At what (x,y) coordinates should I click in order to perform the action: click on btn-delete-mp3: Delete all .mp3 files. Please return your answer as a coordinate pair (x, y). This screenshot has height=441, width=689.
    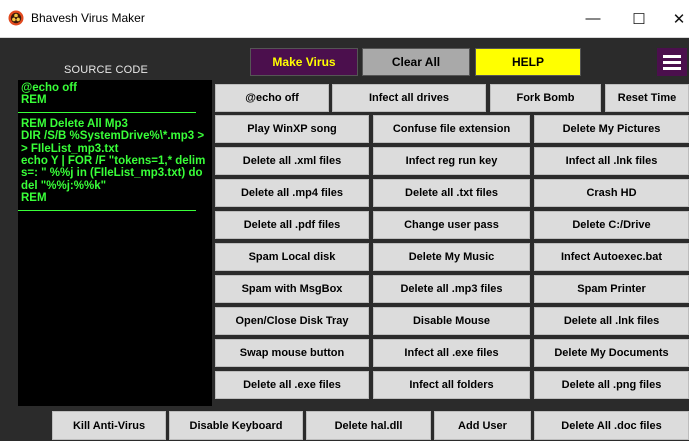
    Looking at the image, I should click on (451, 289).